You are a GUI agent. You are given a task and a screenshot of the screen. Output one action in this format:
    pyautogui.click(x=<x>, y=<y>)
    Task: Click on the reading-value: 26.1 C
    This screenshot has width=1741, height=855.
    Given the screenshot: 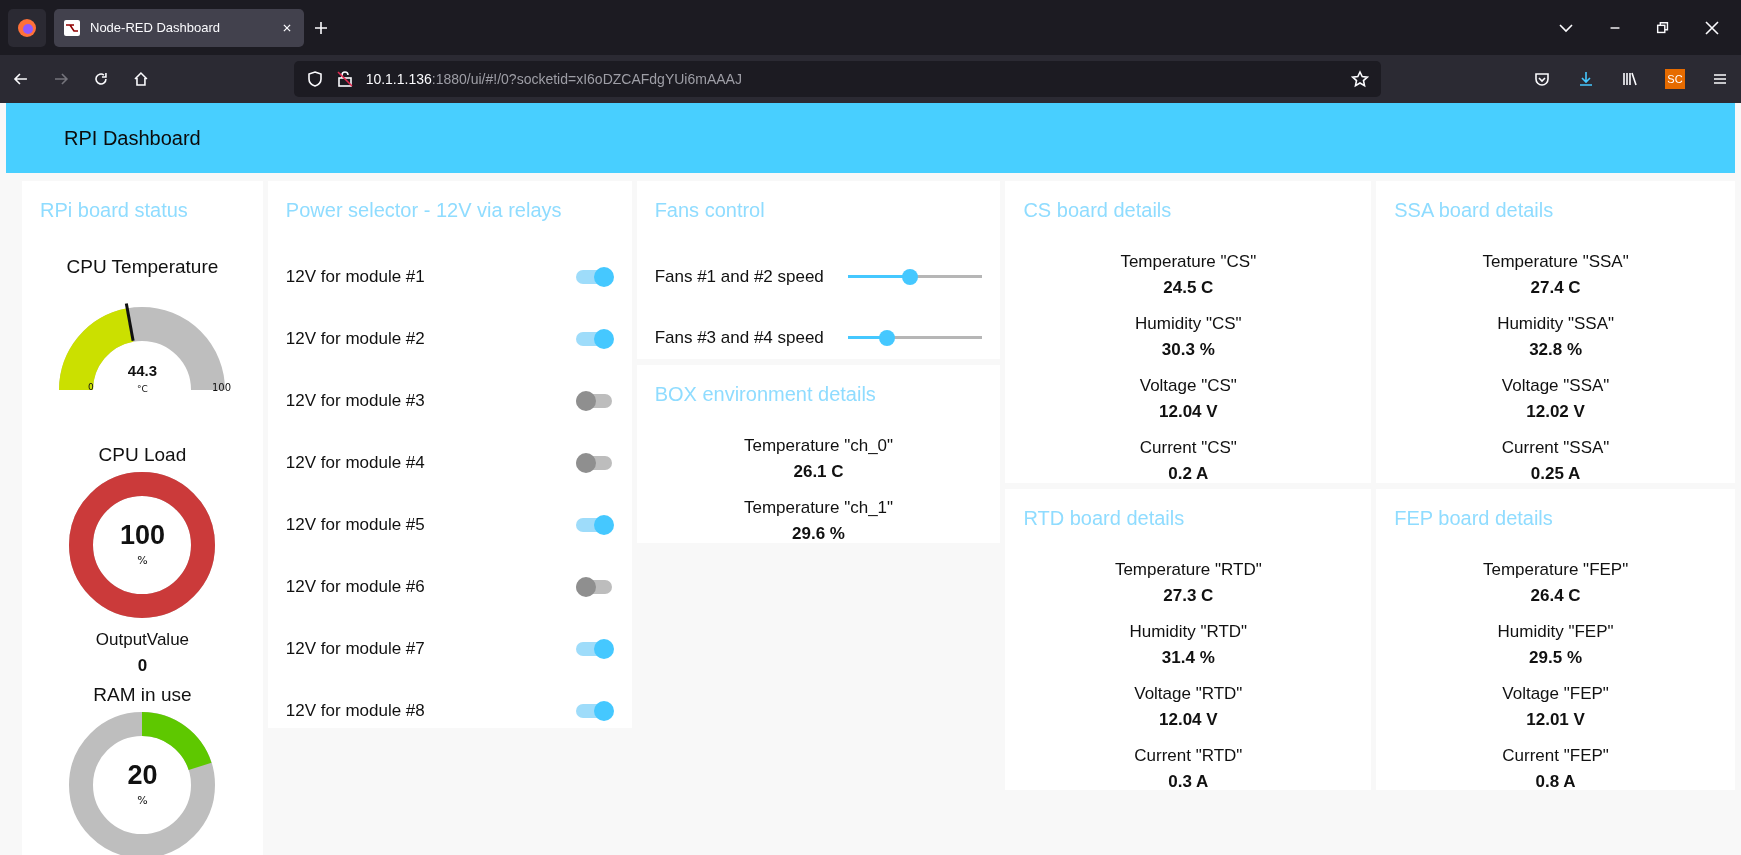 What is the action you would take?
    pyautogui.click(x=818, y=472)
    